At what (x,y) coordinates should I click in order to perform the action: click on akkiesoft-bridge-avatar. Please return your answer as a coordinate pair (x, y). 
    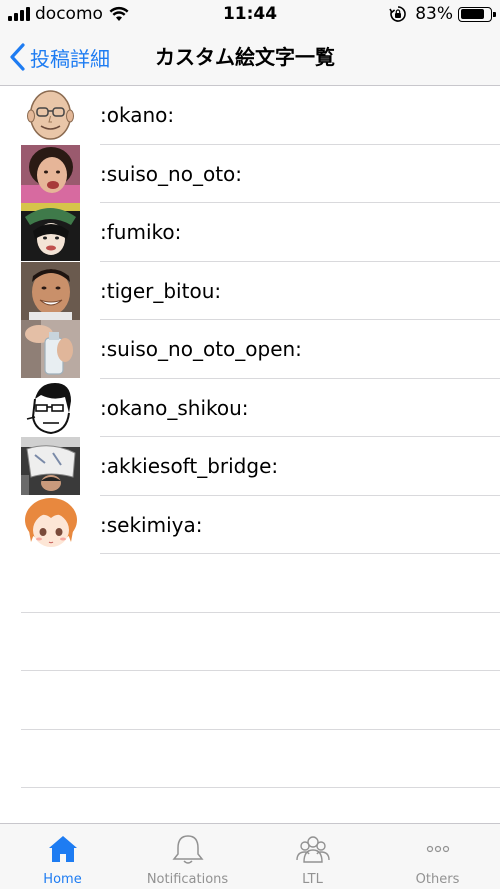
    Looking at the image, I should click on (50, 466).